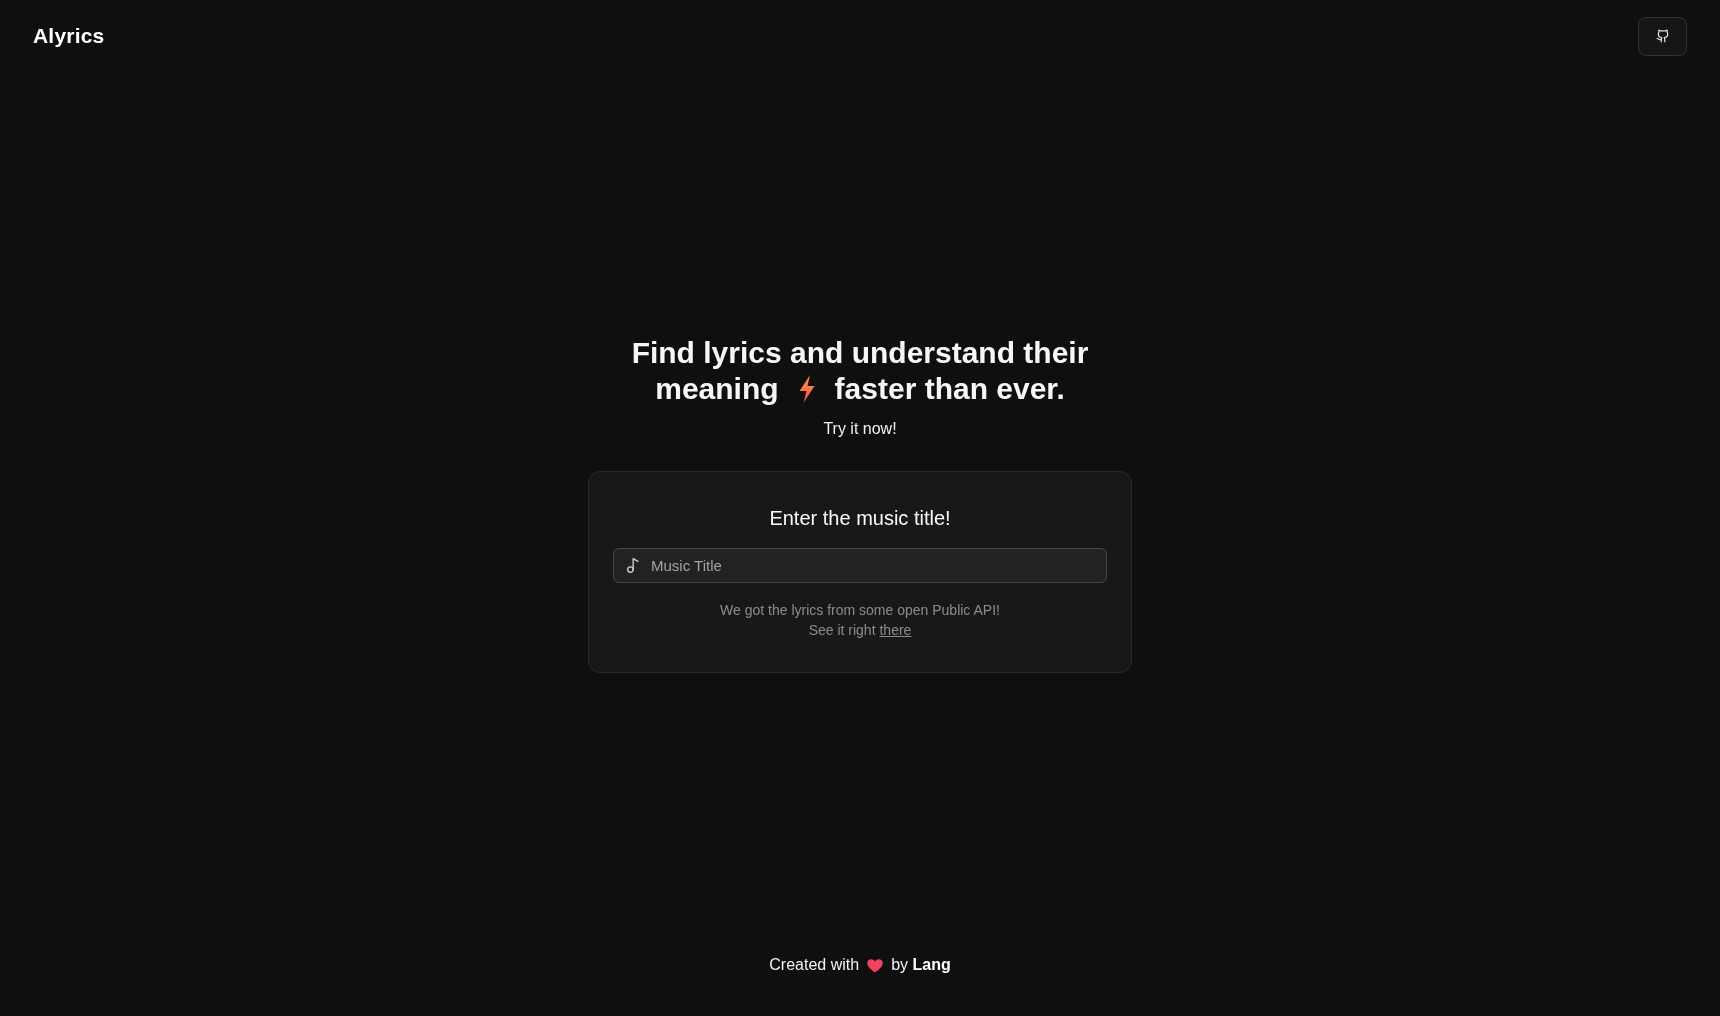  Describe the element at coordinates (860, 428) in the screenshot. I see `hero-subtitle: Try it now!` at that location.